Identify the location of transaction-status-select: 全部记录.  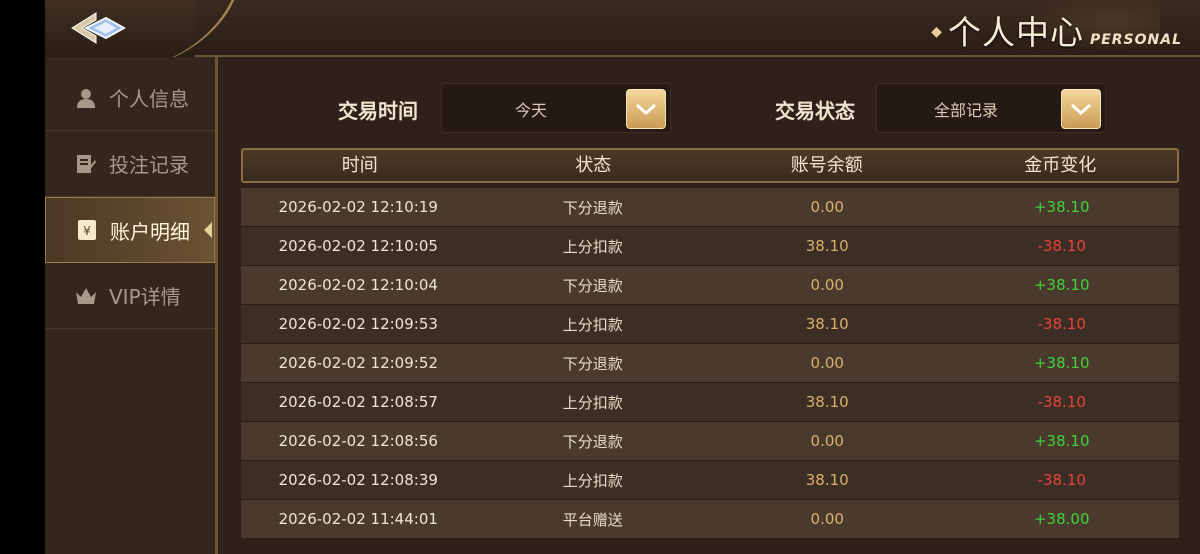
(991, 108).